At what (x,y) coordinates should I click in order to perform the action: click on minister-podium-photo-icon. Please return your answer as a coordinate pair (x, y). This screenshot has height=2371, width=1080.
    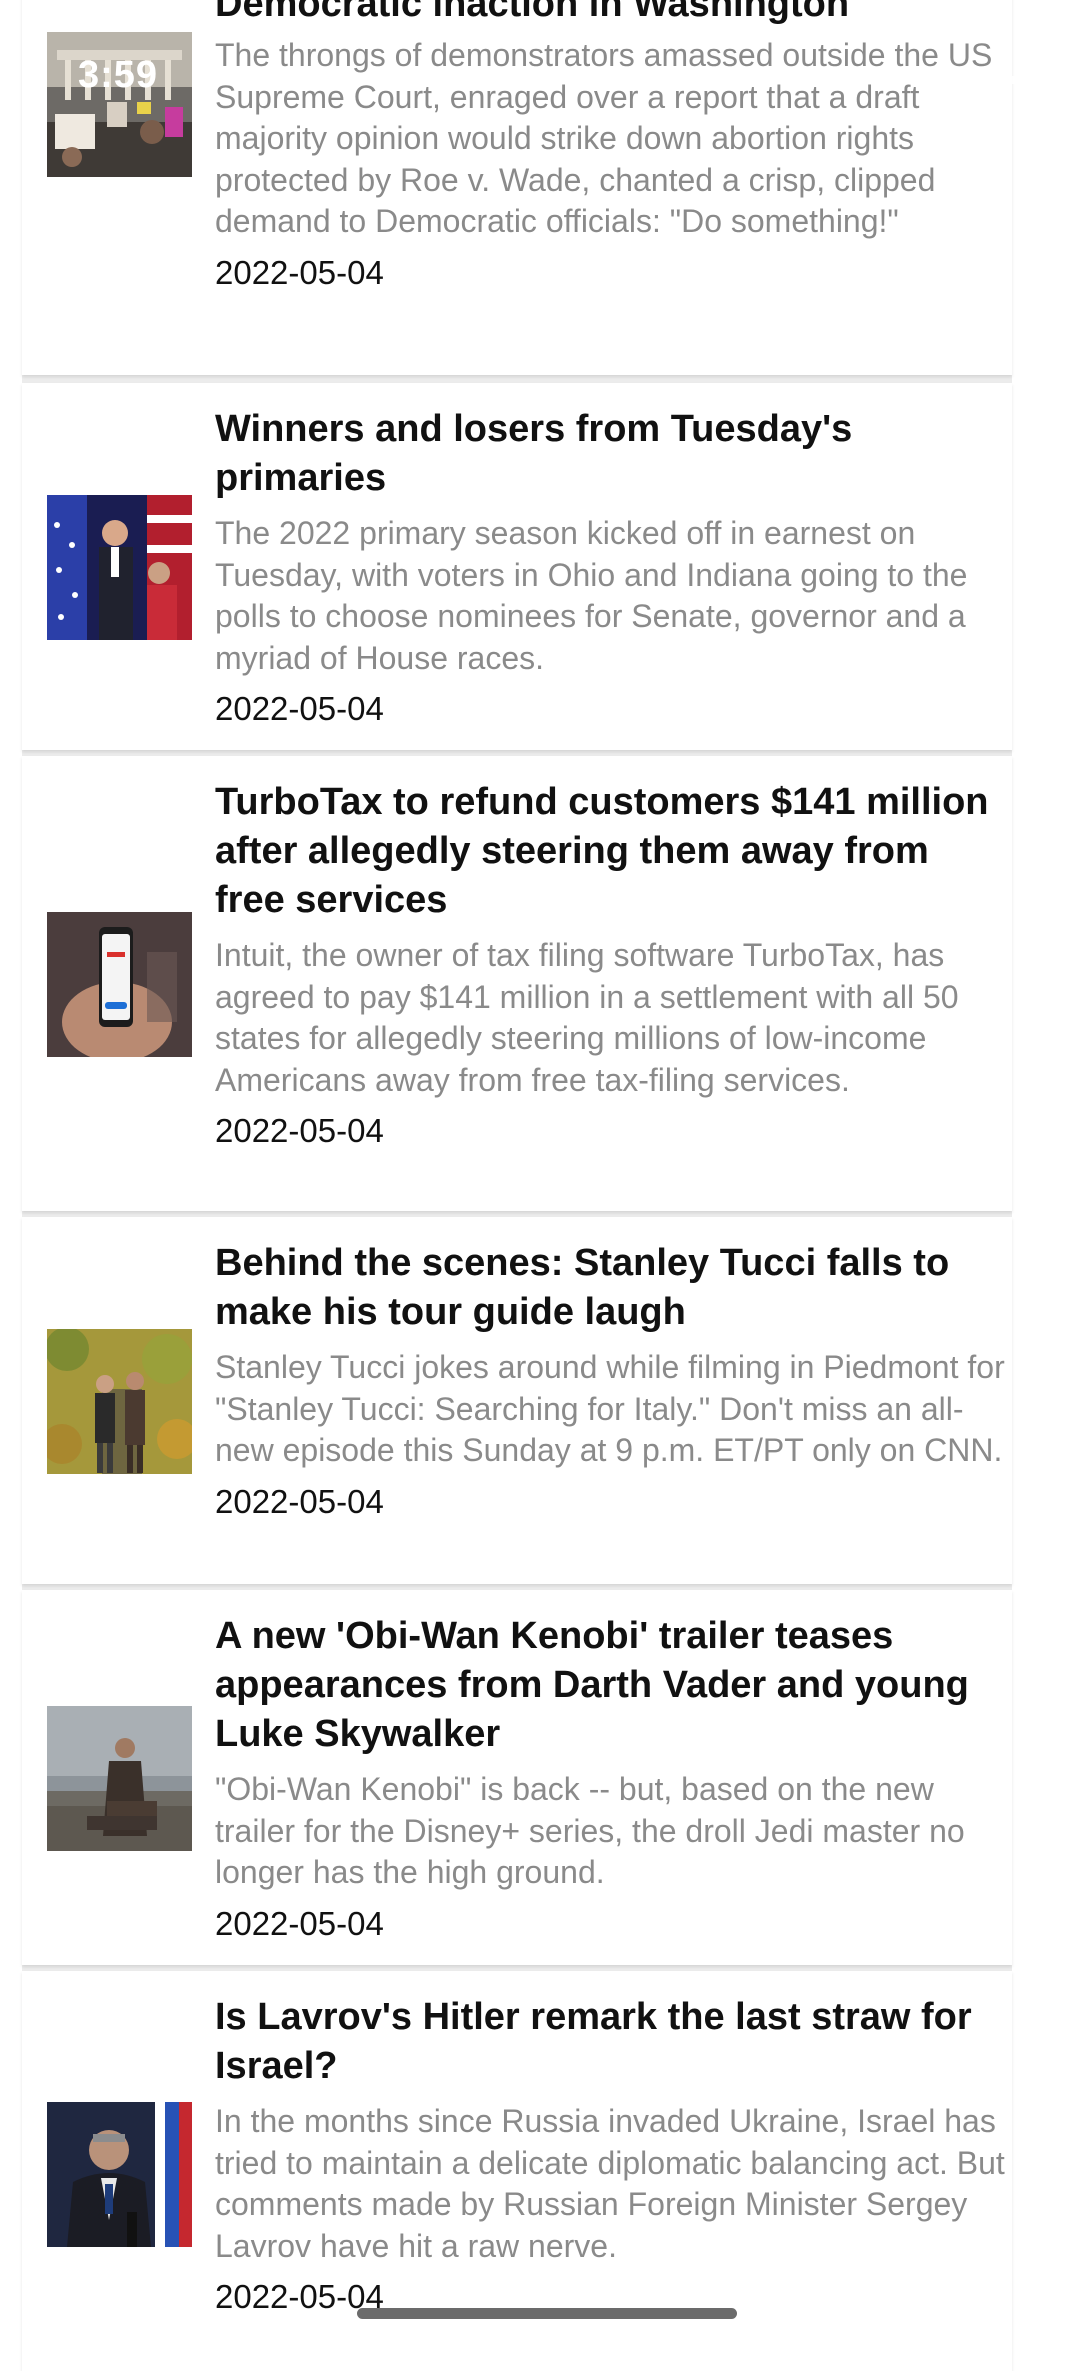
    Looking at the image, I should click on (119, 2174).